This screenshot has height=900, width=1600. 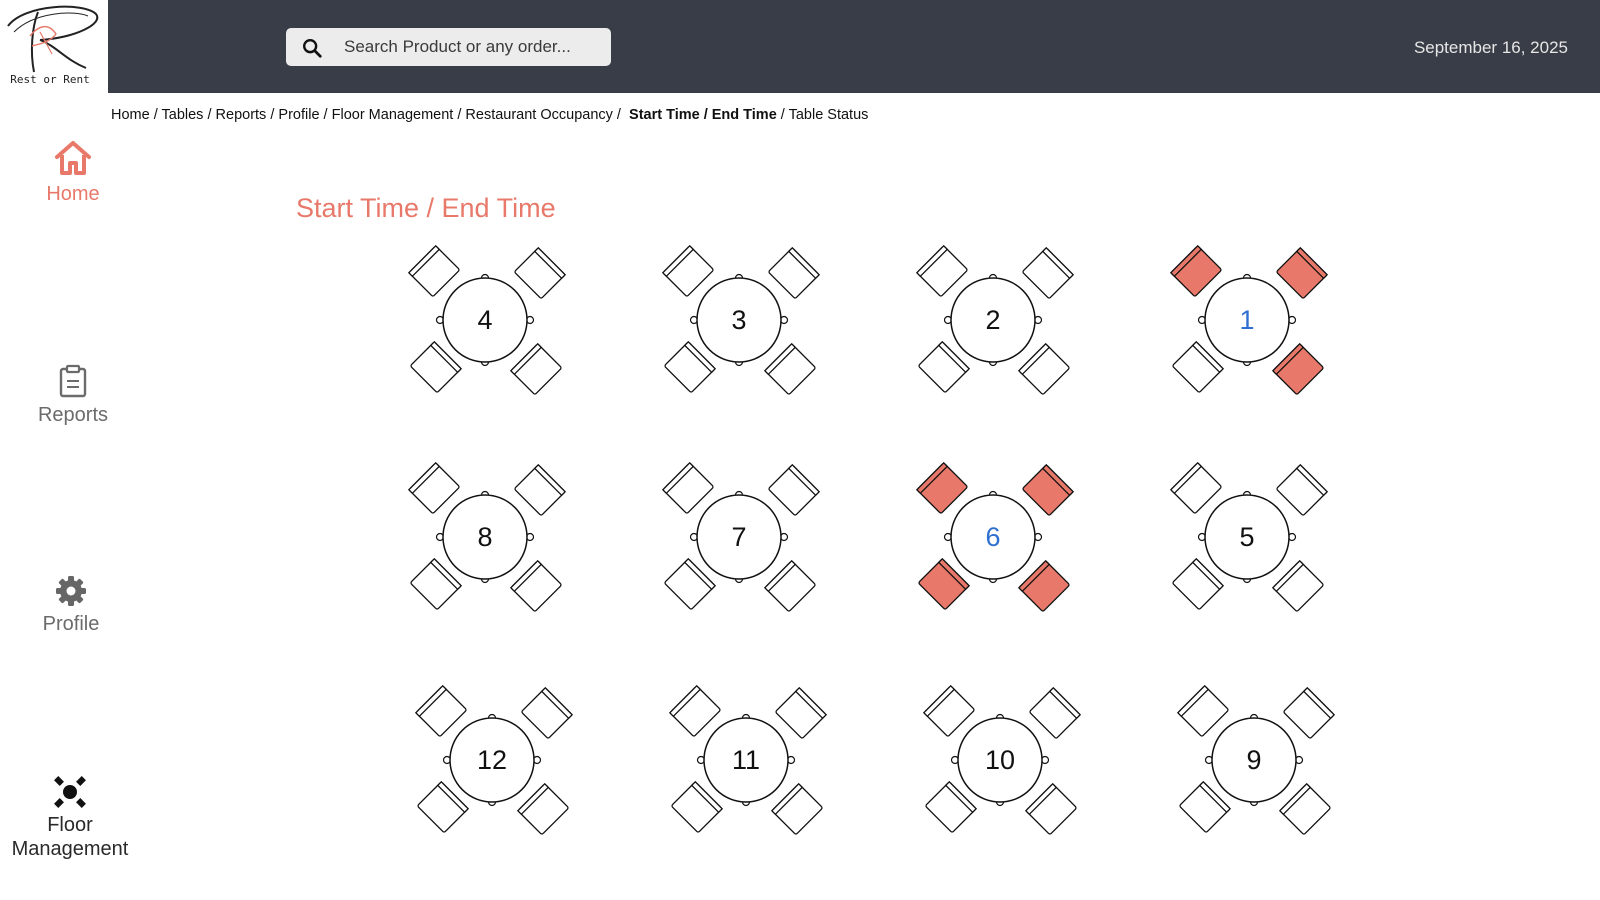 What do you see at coordinates (130, 115) in the screenshot?
I see `breadcrumb-home: Home` at bounding box center [130, 115].